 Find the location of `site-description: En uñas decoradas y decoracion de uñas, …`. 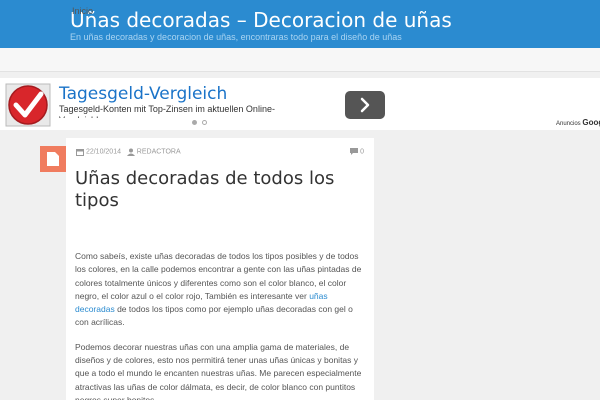

site-description: En uñas decoradas y decoracion de uñas, … is located at coordinates (236, 37).